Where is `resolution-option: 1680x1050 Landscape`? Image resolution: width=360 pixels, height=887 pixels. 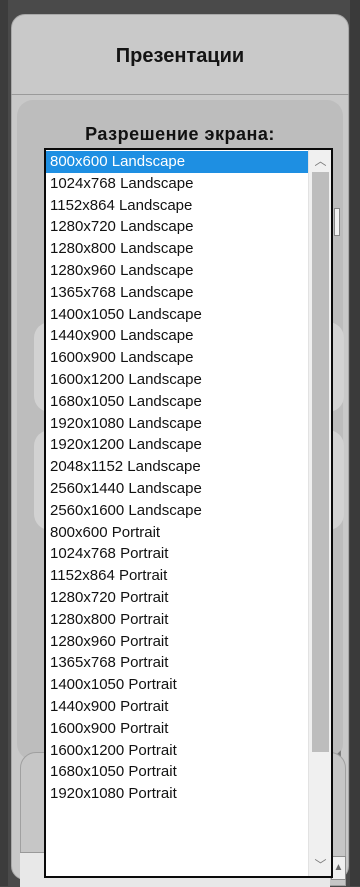
resolution-option: 1680x1050 Landscape is located at coordinates (177, 402).